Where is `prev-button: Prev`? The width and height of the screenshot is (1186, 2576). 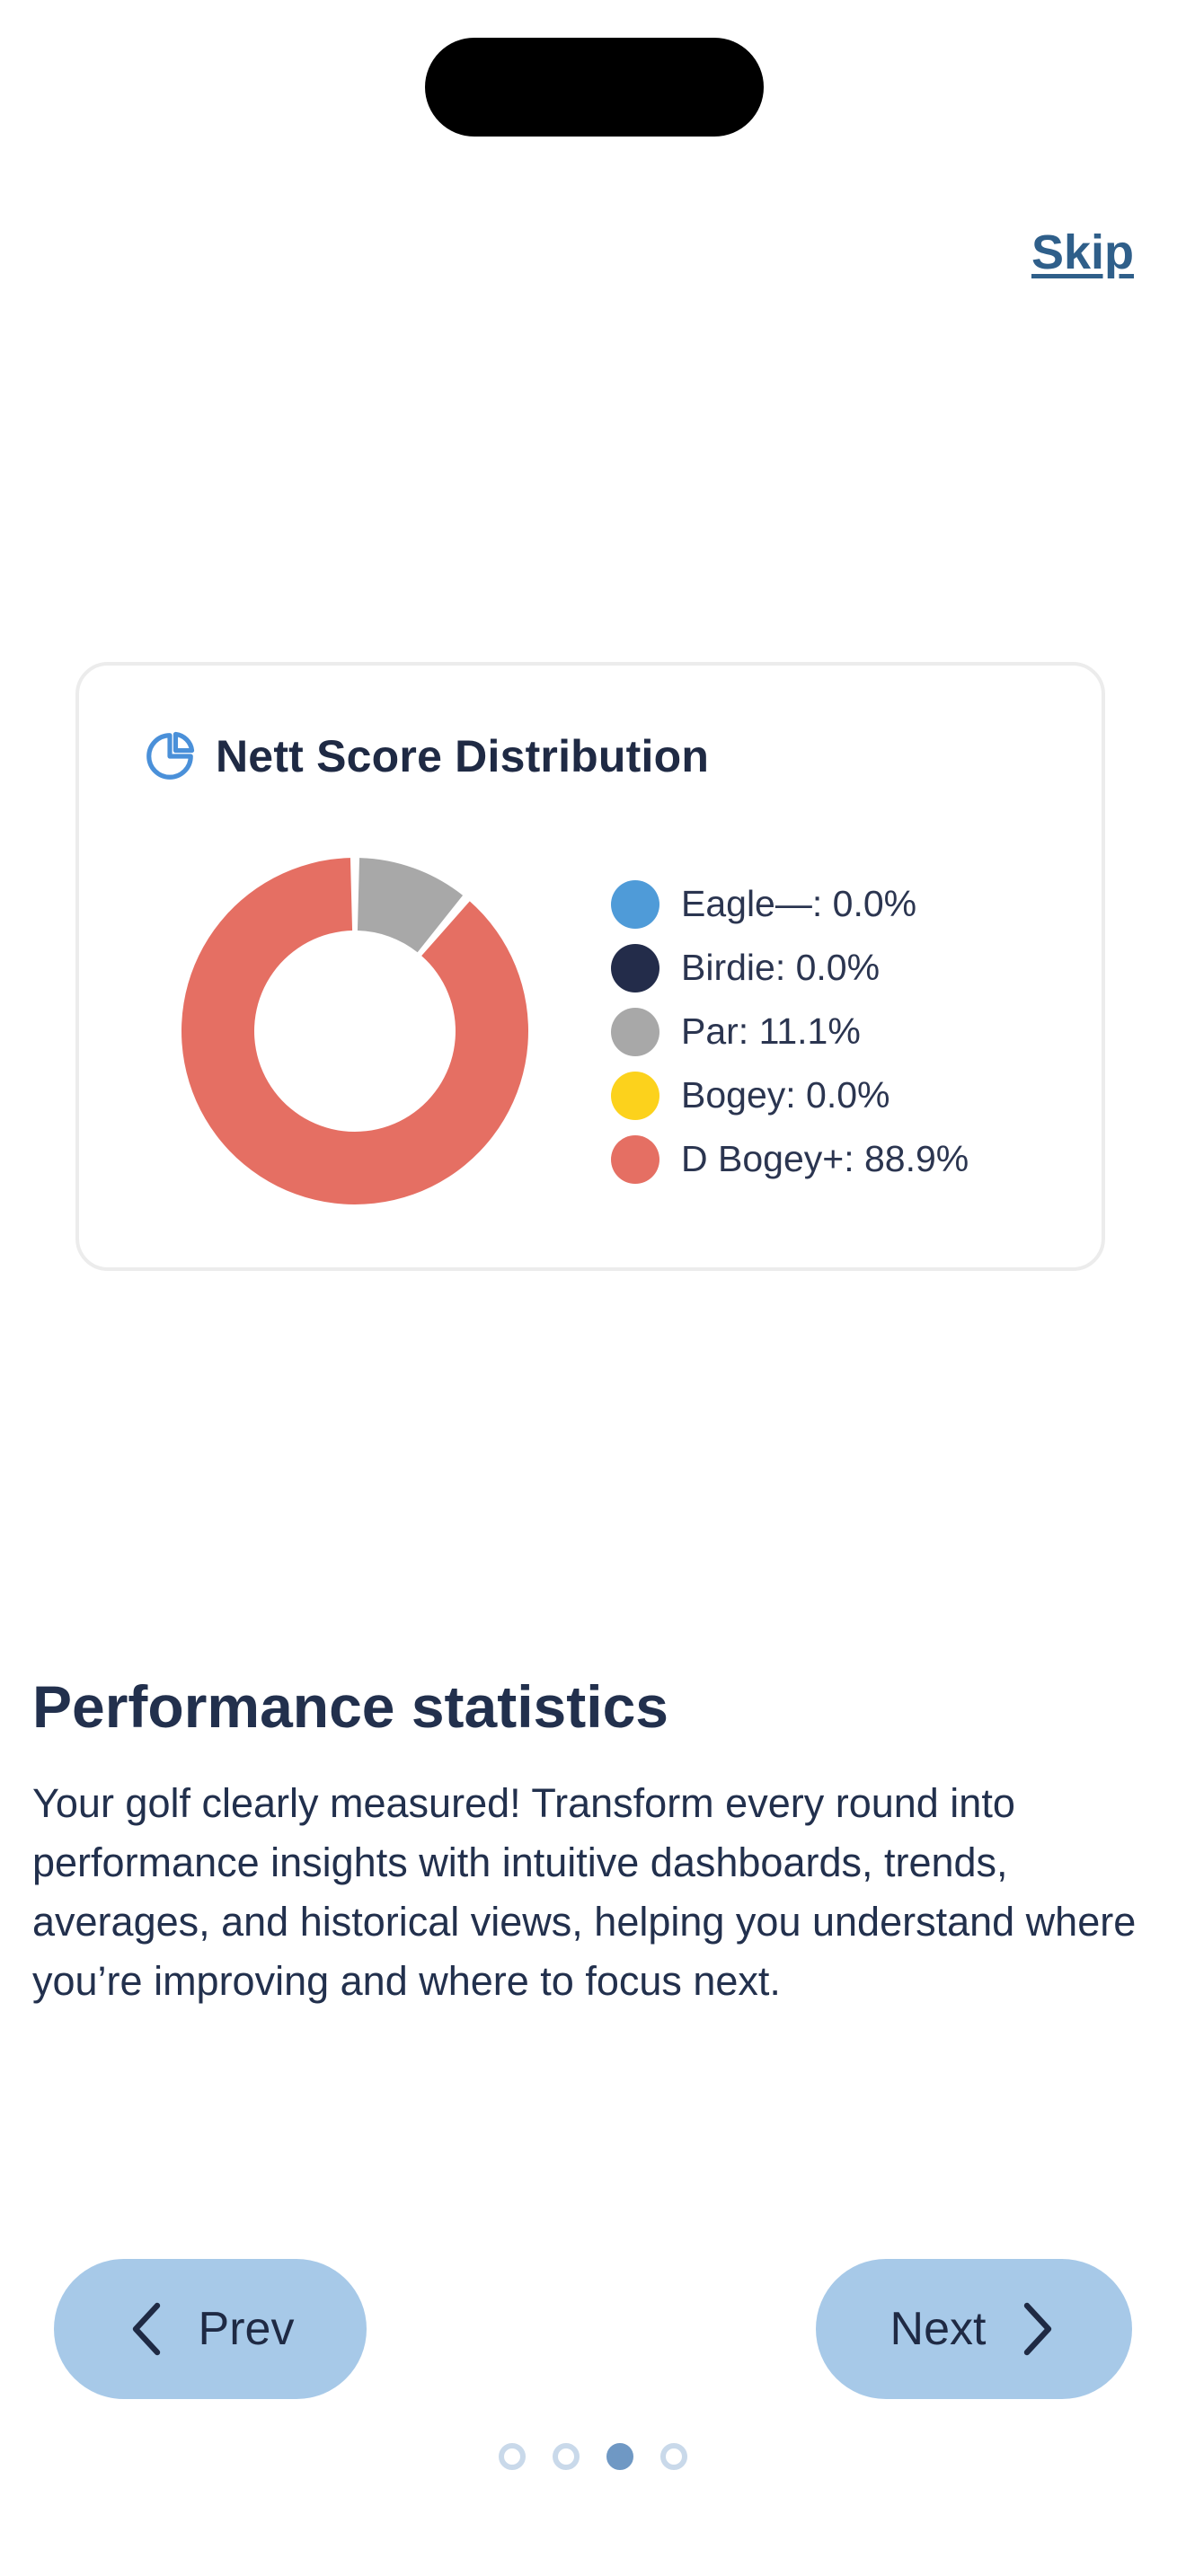
prev-button: Prev is located at coordinates (210, 2329).